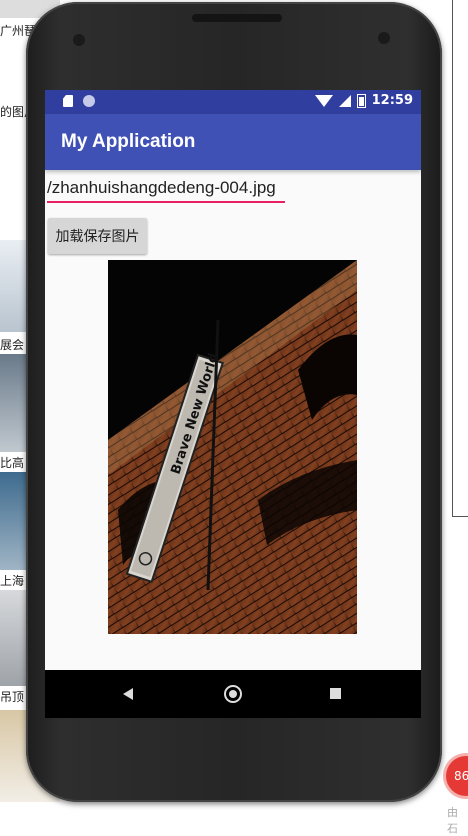 The width and height of the screenshot is (468, 836). What do you see at coordinates (79, 40) in the screenshot?
I see `phone-sensor` at bounding box center [79, 40].